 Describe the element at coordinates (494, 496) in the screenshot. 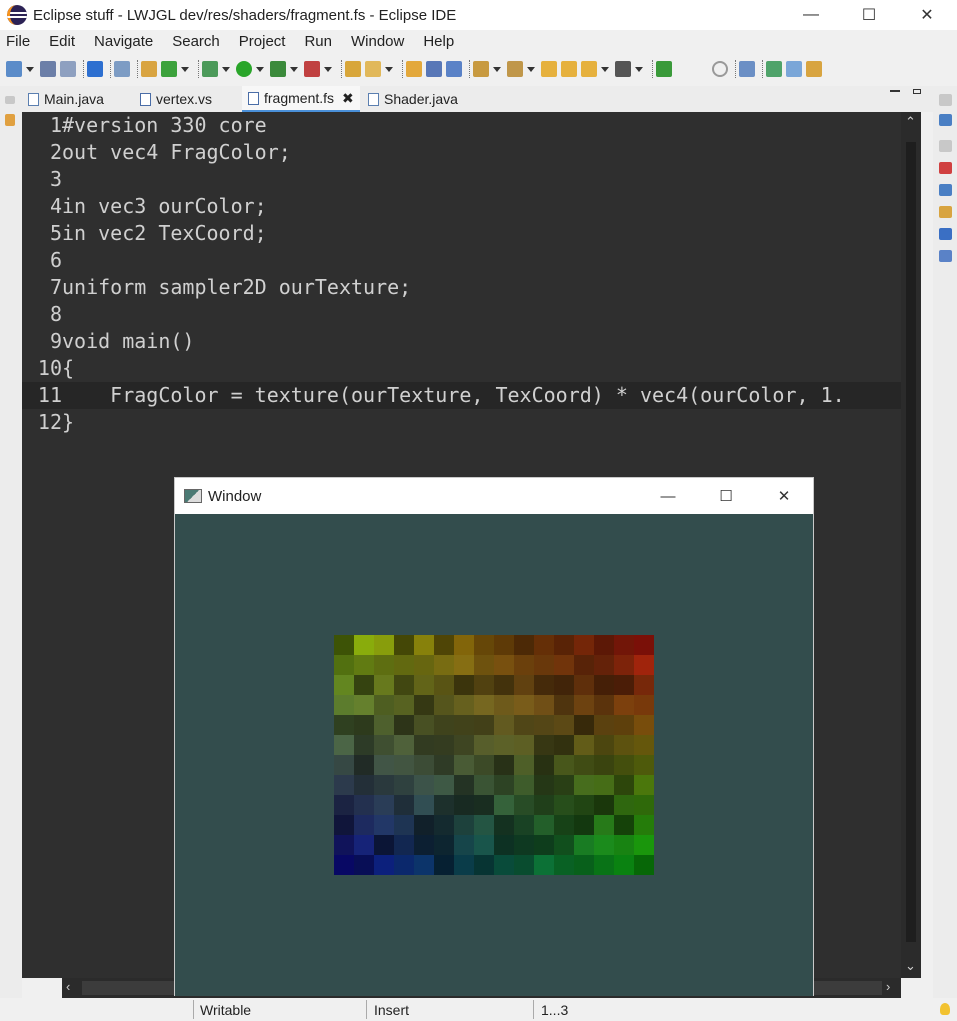

I see `render-window-titlebar: Window — ☐ ✕` at that location.